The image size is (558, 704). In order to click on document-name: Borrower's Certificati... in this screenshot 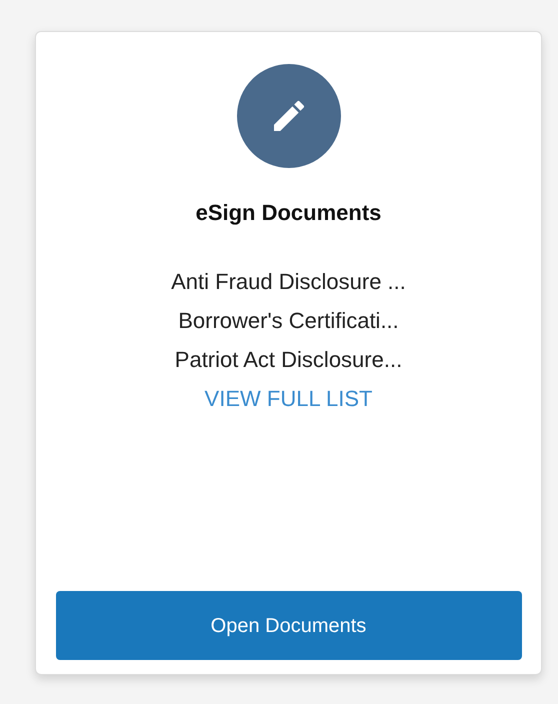, I will do `click(288, 321)`.